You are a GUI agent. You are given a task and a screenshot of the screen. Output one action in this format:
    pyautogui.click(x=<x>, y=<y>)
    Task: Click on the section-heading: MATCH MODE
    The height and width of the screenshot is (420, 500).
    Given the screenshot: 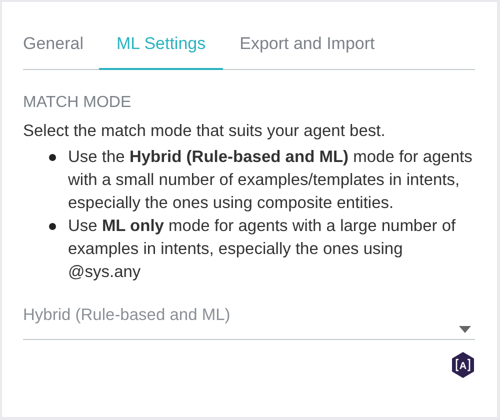 What is the action you would take?
    pyautogui.click(x=77, y=103)
    